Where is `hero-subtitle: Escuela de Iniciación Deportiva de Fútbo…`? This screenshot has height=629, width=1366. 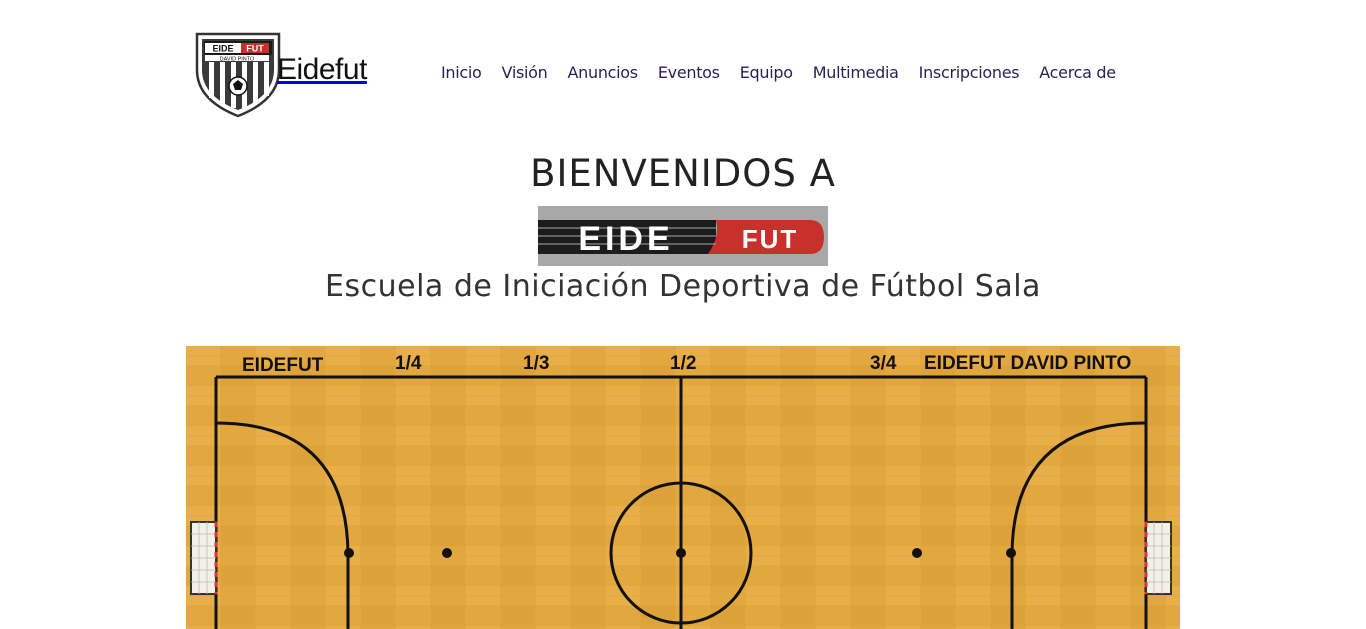 hero-subtitle: Escuela de Iniciación Deportiva de Fútbo… is located at coordinates (683, 286).